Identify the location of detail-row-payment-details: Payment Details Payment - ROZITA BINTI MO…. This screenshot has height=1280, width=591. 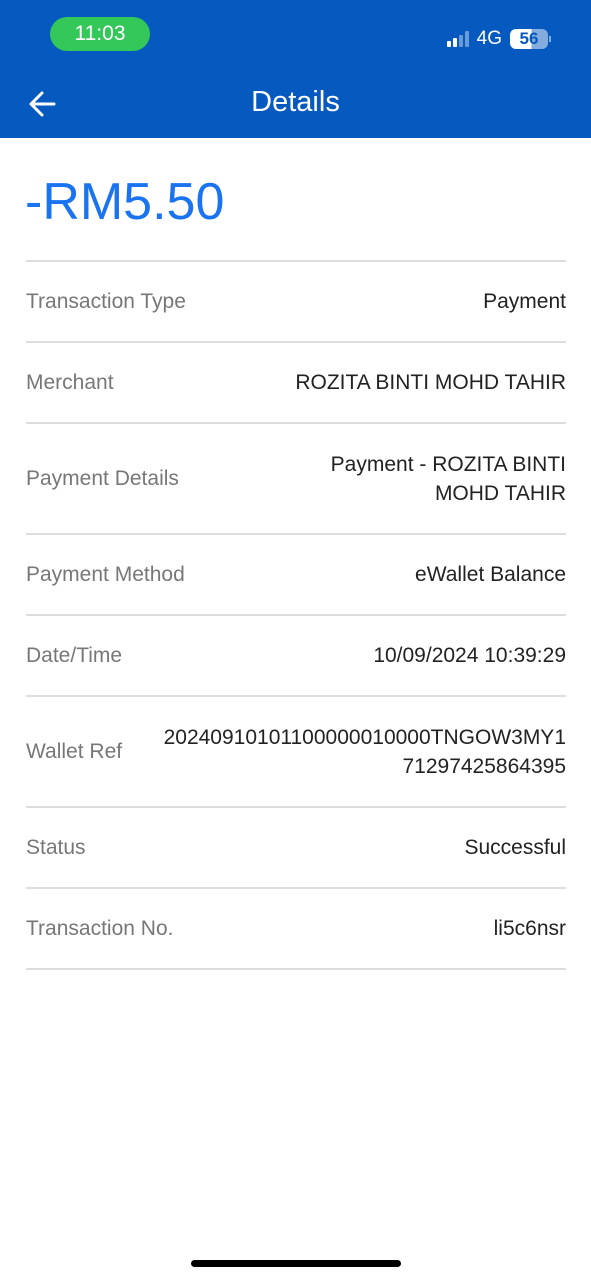
(296, 479).